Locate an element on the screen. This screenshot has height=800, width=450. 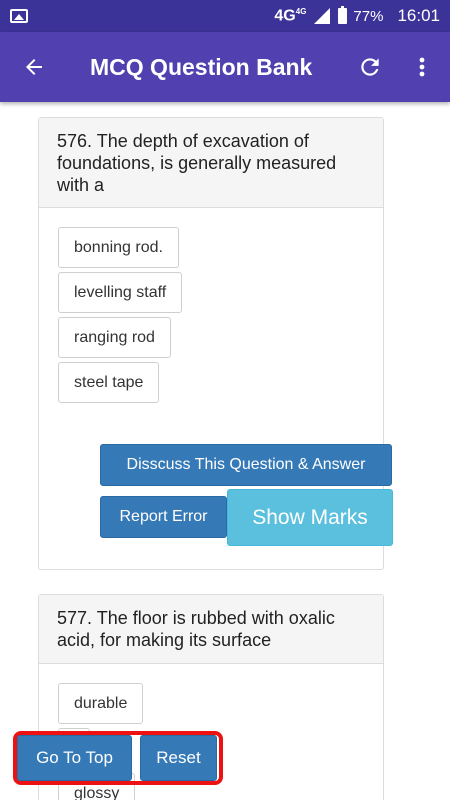
battery-icon is located at coordinates (343, 15).